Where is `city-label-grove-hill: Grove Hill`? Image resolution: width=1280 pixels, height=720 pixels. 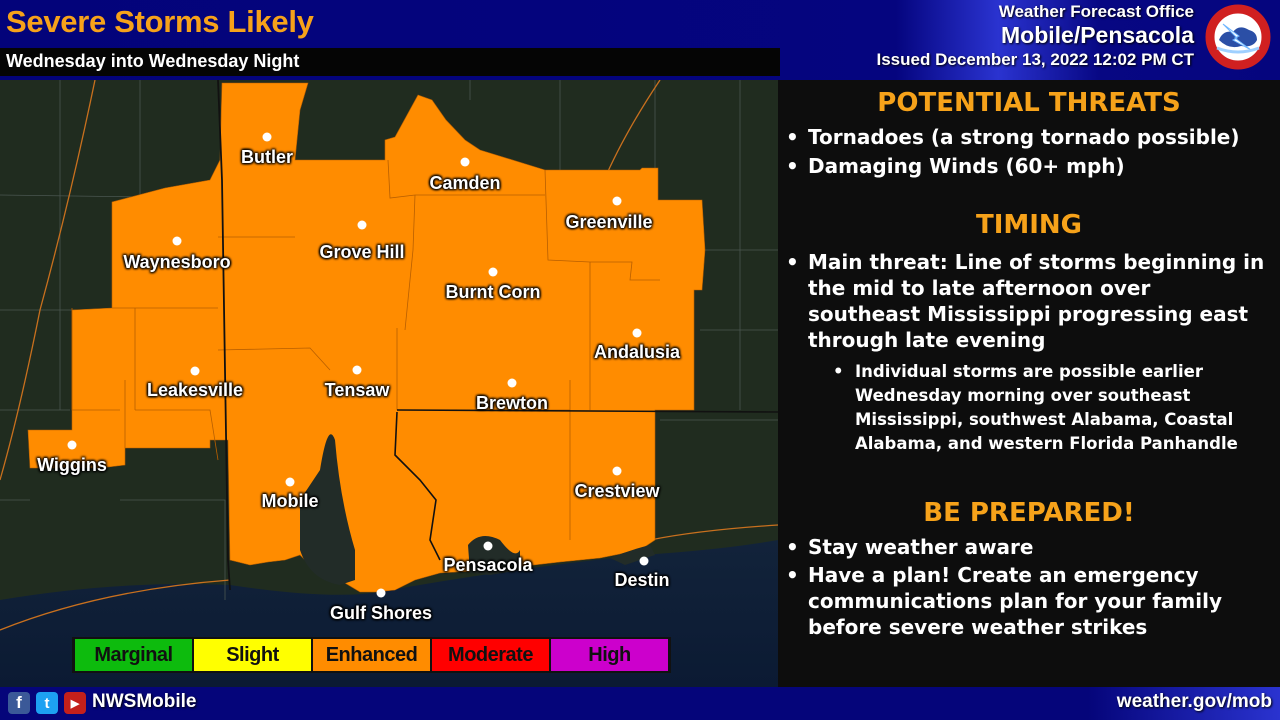
city-label-grove-hill: Grove Hill is located at coordinates (362, 252).